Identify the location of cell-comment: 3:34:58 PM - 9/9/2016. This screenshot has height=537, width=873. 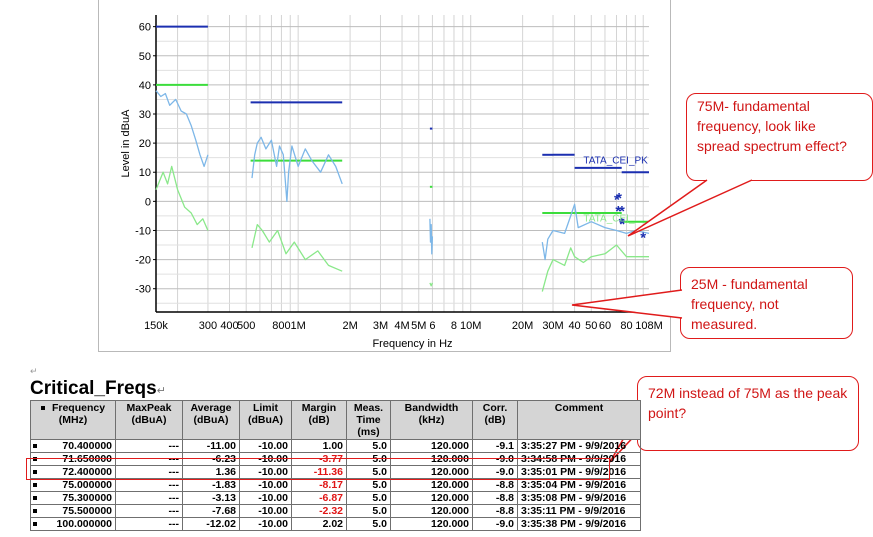
(579, 459).